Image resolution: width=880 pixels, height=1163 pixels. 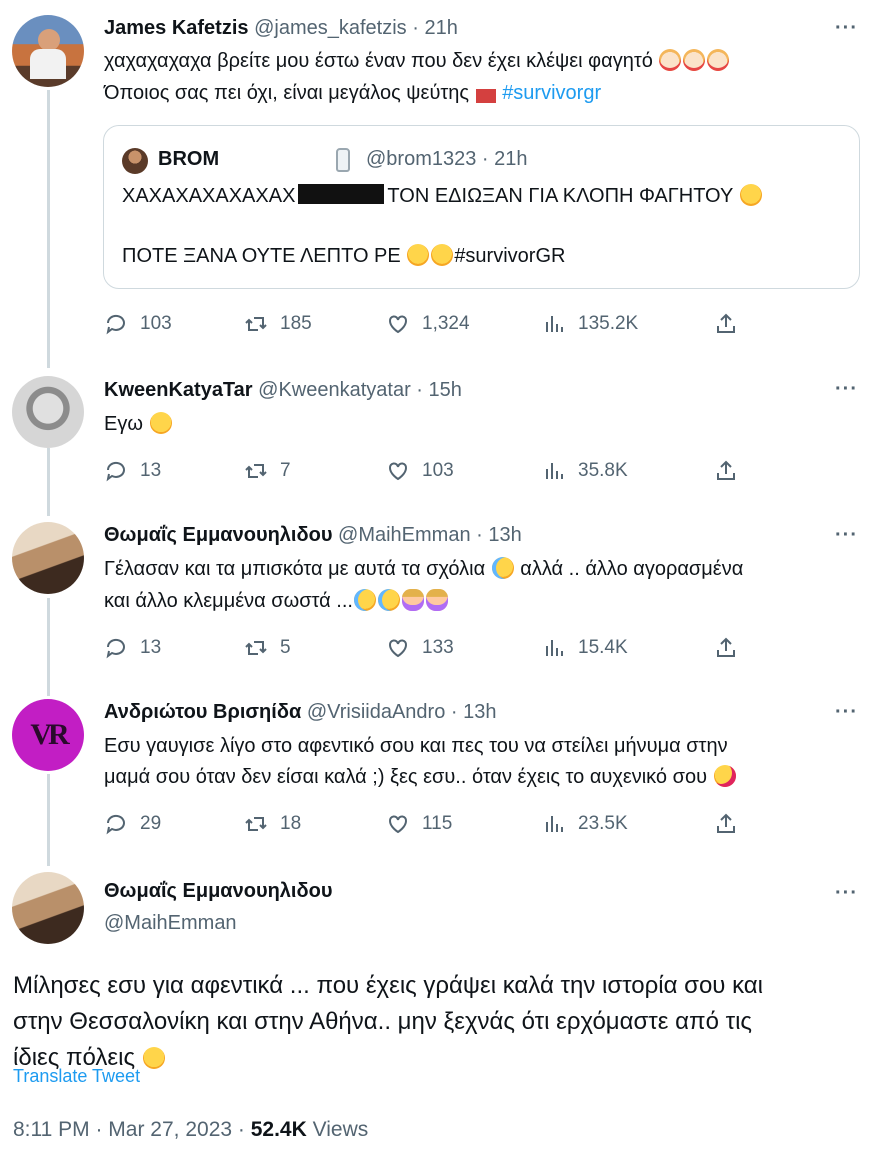 What do you see at coordinates (76, 1076) in the screenshot?
I see `translate-tweet-link: Translate Tweet` at bounding box center [76, 1076].